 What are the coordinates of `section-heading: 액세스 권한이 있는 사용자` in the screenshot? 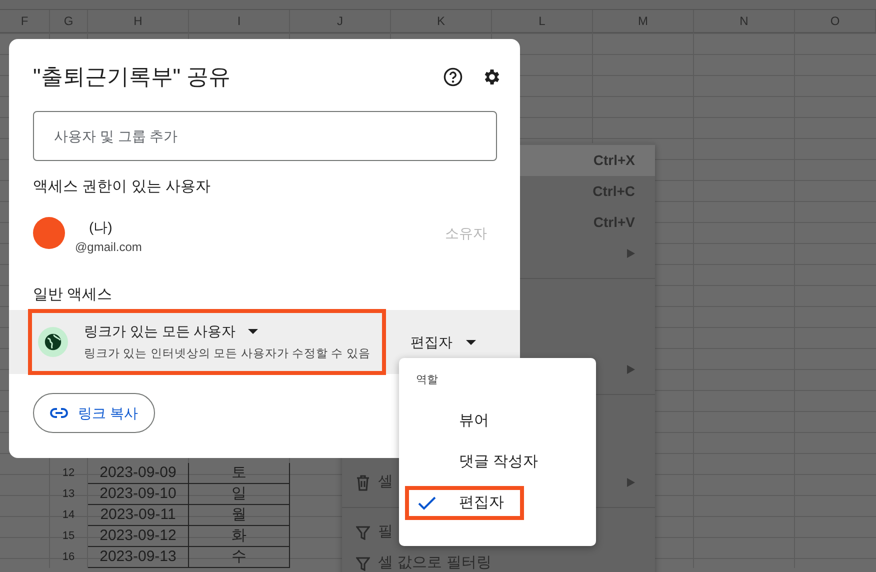 It's located at (122, 187).